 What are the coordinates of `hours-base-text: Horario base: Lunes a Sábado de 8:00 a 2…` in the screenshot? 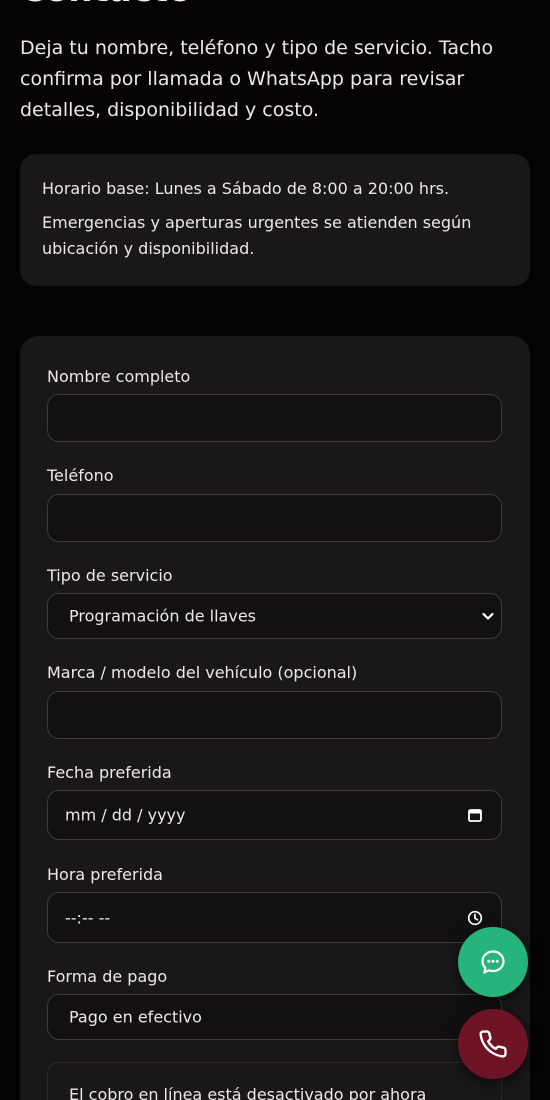 It's located at (246, 188).